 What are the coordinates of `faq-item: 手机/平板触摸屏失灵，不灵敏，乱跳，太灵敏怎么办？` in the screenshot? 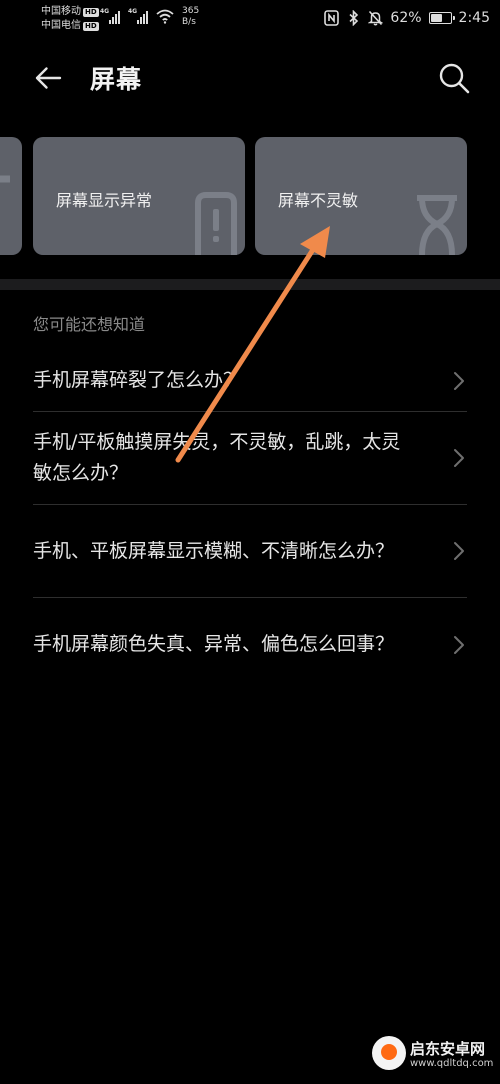 It's located at (250, 458).